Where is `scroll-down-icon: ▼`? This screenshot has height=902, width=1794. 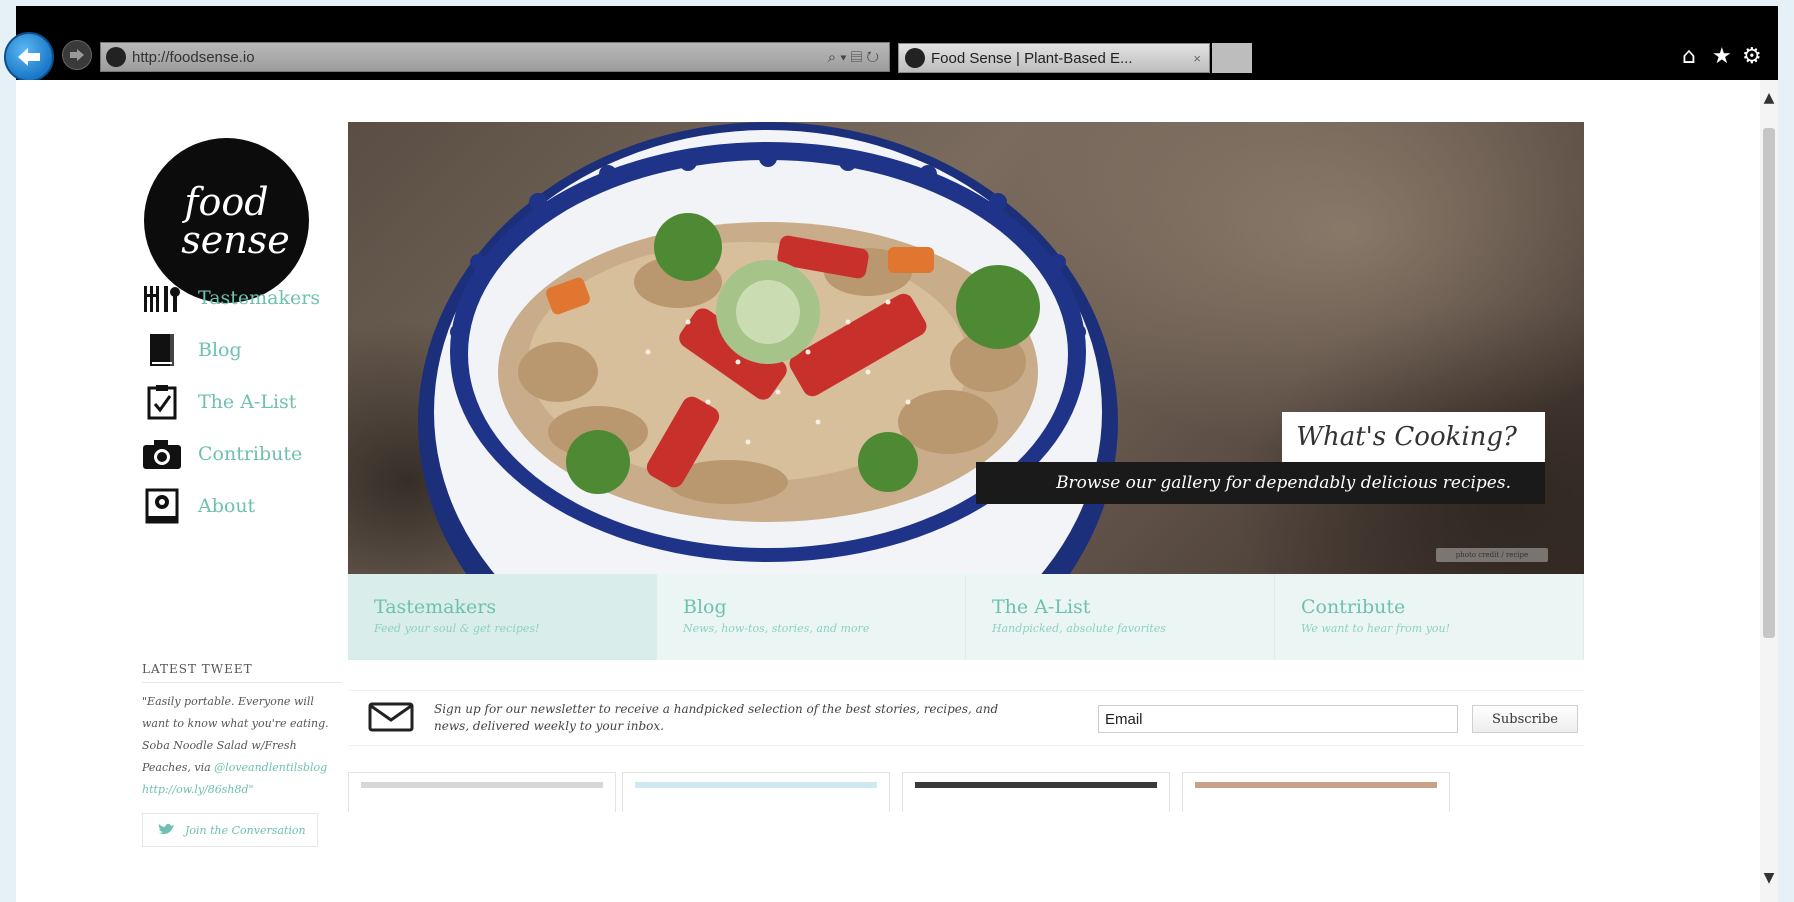
scroll-down-icon: ▼ is located at coordinates (1769, 878).